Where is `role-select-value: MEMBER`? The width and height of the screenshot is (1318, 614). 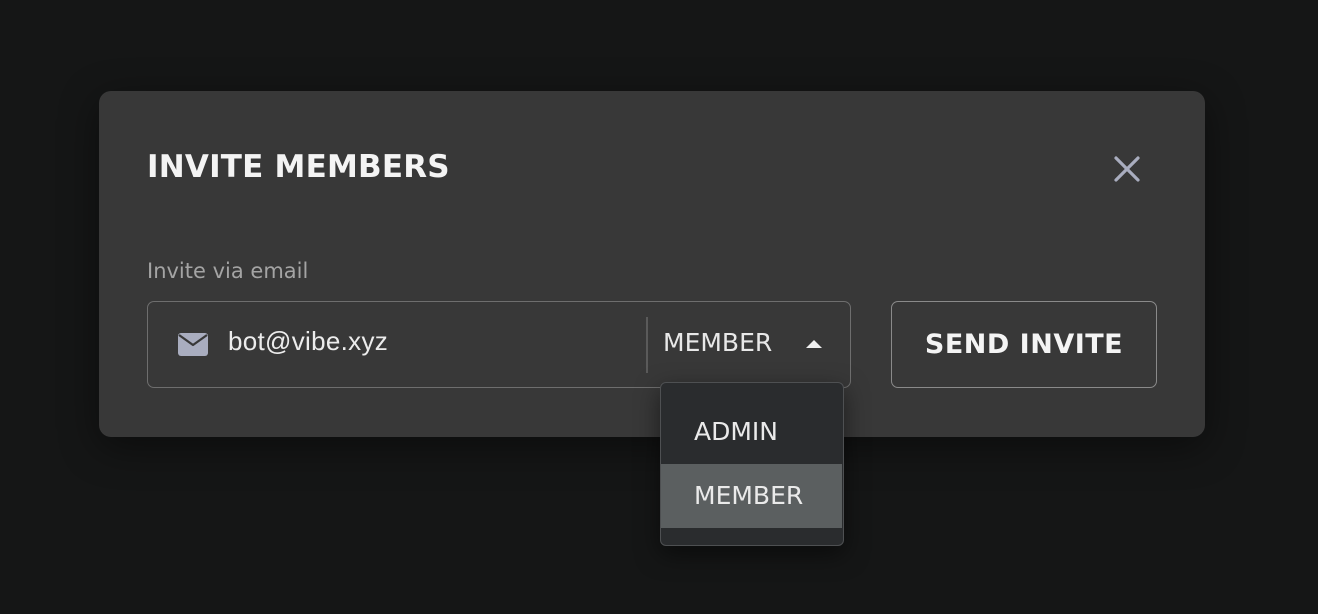 role-select-value: MEMBER is located at coordinates (718, 342).